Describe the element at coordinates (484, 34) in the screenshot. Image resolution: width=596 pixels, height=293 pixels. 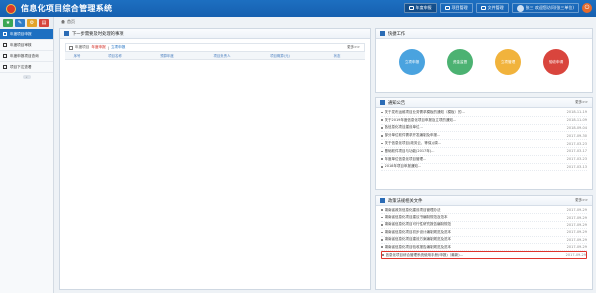
I see `panel-header: 快捷工作` at that location.